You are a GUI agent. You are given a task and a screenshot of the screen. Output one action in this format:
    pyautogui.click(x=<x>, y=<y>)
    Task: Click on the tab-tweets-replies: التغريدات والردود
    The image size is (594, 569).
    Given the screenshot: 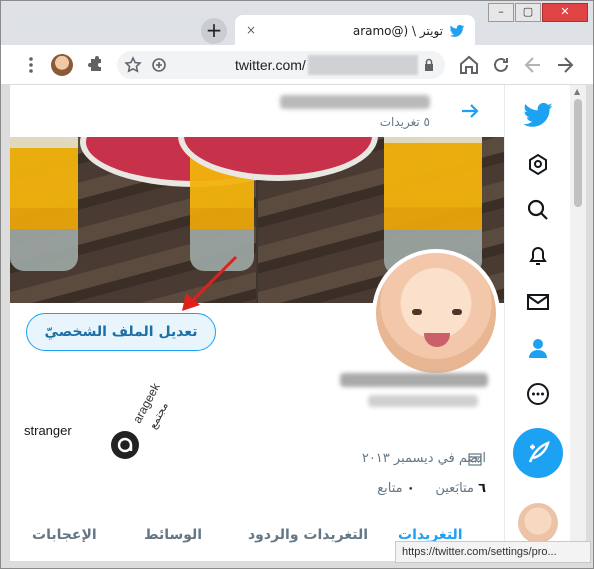 What is the action you would take?
    pyautogui.click(x=308, y=535)
    